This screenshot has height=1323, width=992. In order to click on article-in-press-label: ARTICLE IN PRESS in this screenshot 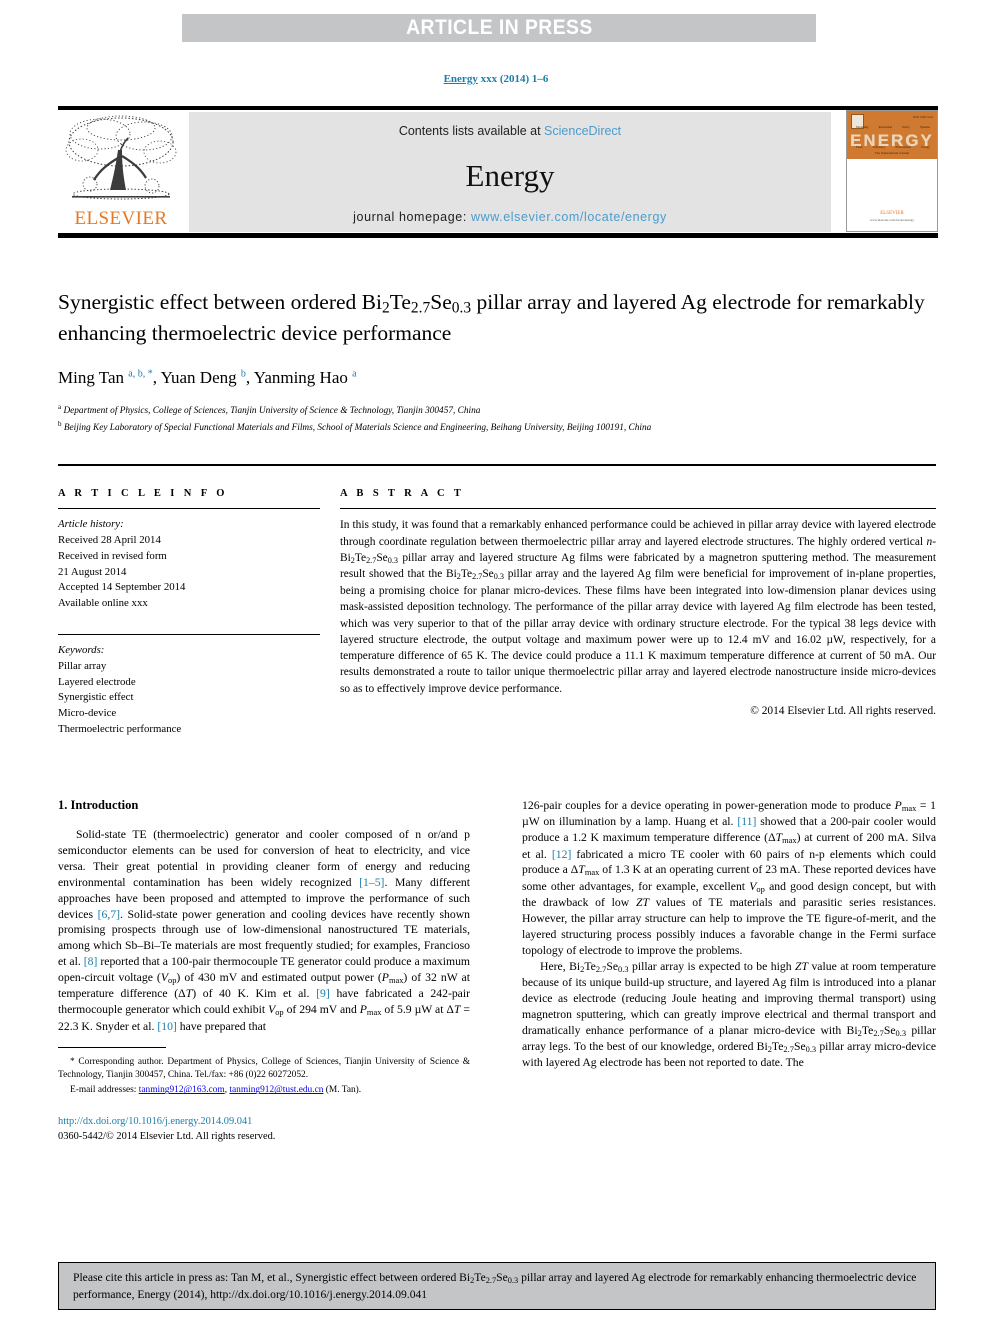, I will do `click(499, 27)`.